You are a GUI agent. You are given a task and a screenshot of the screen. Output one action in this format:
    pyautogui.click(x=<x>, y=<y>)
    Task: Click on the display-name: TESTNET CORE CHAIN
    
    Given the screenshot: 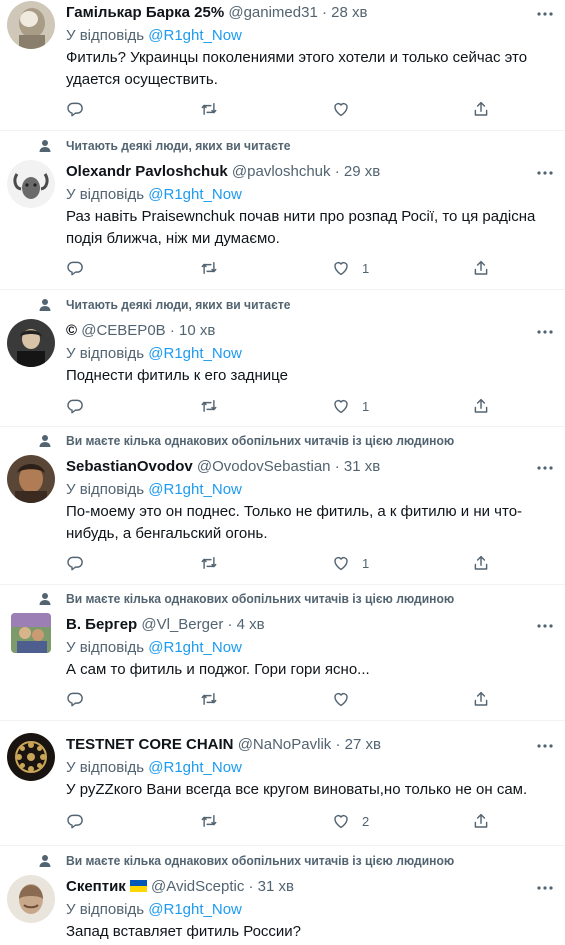 What is the action you would take?
    pyautogui.click(x=150, y=744)
    